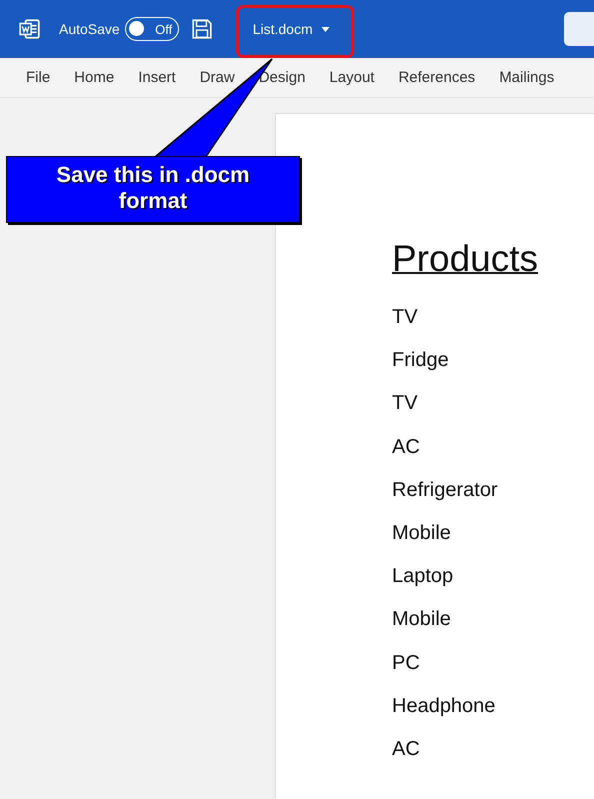 This screenshot has height=799, width=594. Describe the element at coordinates (420, 361) in the screenshot. I see `list-item-text: Fridge` at that location.